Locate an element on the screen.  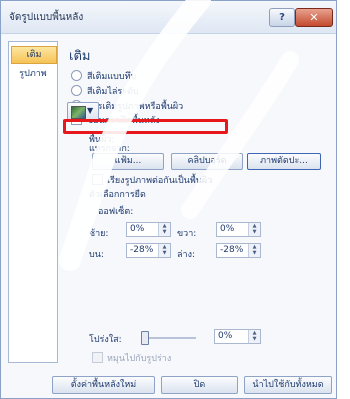
offset-top-value: -28% is located at coordinates (142, 250).